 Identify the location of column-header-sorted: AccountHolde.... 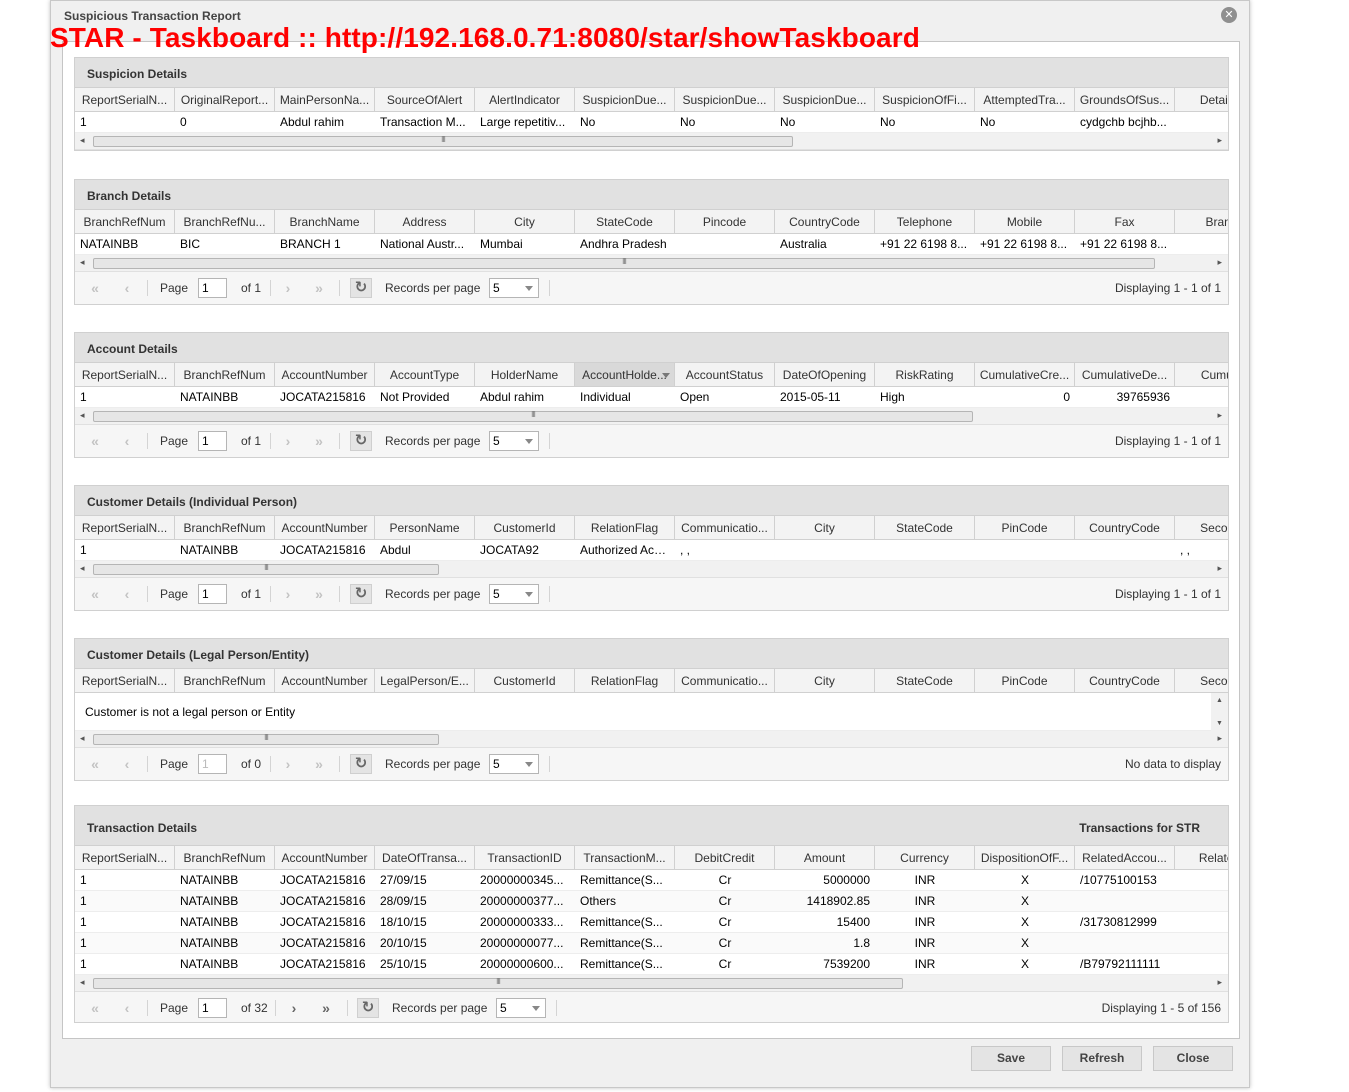
(625, 374).